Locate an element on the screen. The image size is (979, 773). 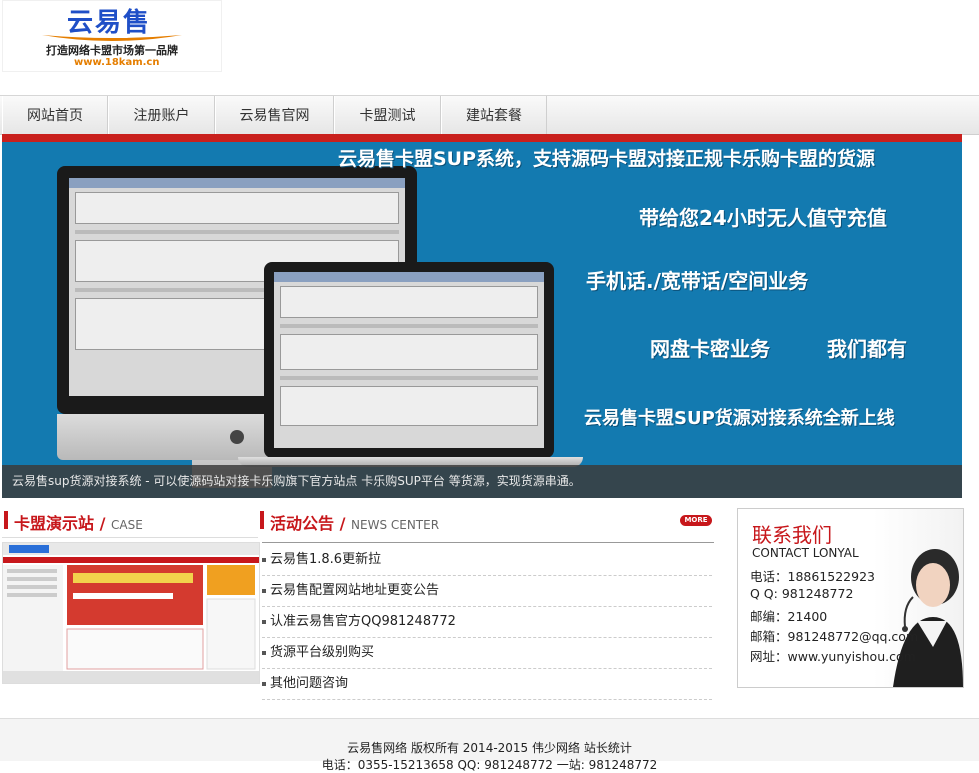
news-item: 云易售1.8.6更新拉 is located at coordinates (487, 560).